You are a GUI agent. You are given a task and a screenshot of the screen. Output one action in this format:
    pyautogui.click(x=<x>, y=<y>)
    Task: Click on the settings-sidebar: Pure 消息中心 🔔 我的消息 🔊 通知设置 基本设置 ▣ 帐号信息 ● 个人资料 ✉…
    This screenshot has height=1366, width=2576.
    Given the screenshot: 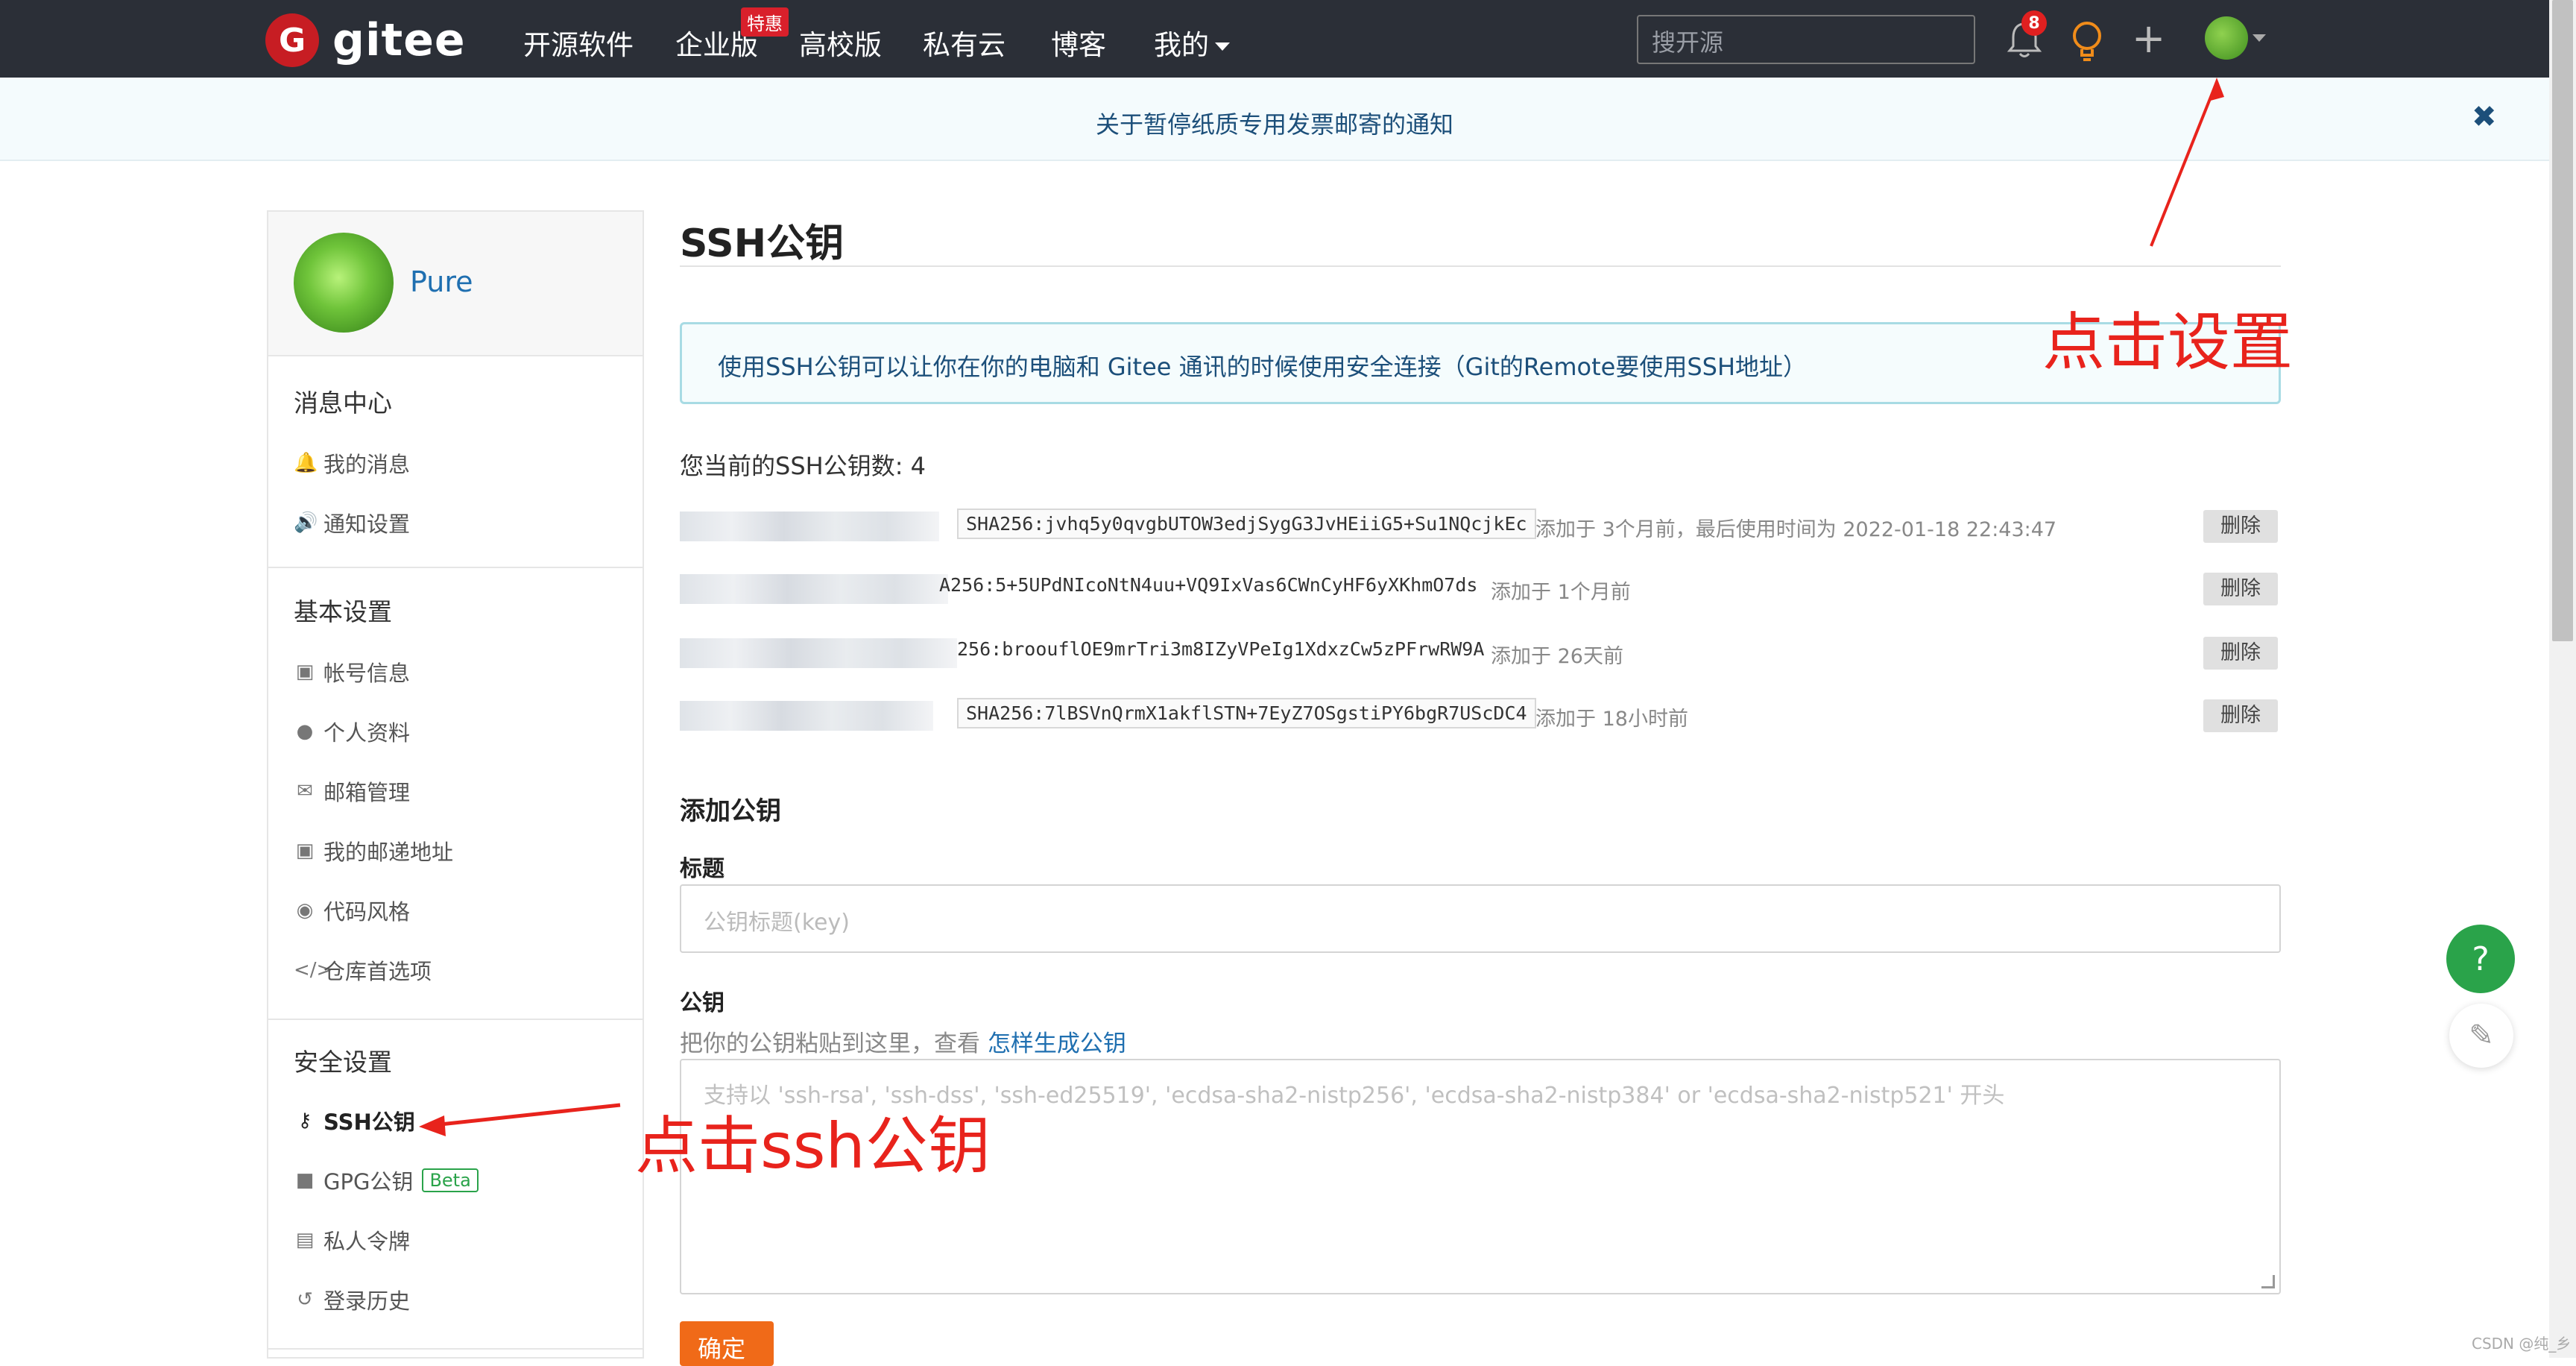 What is the action you would take?
    pyautogui.click(x=455, y=784)
    